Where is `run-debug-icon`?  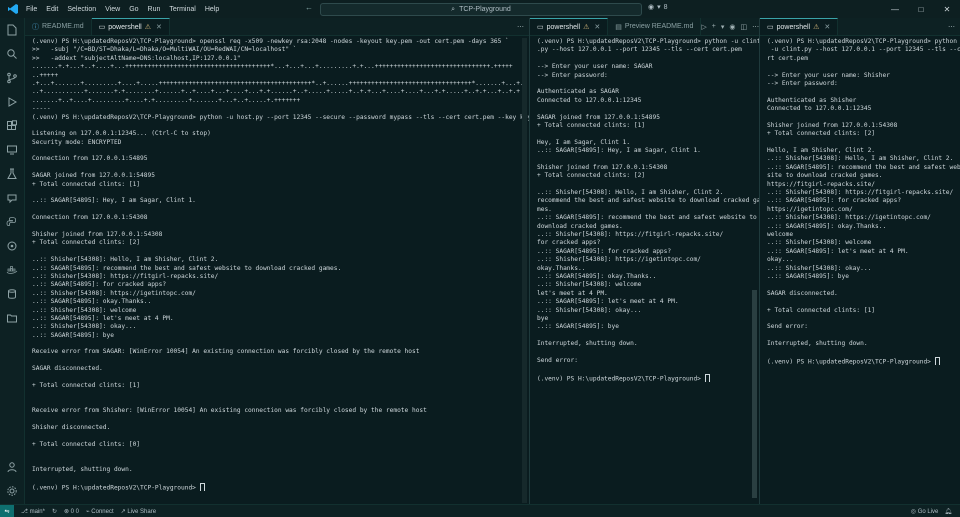 run-debug-icon is located at coordinates (12, 102).